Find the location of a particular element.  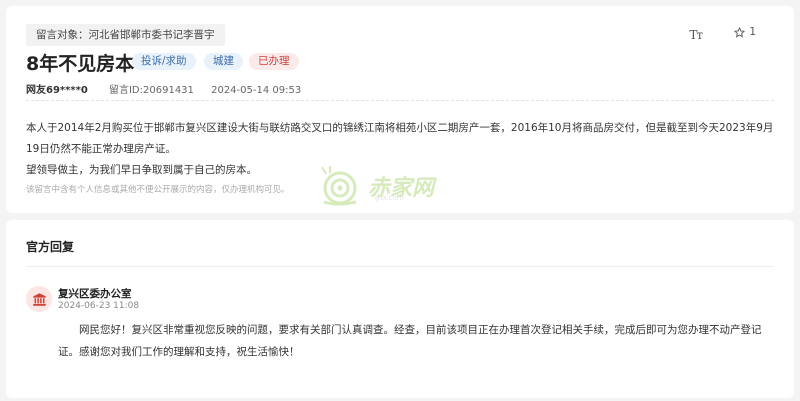

text-size-icon: Tт is located at coordinates (696, 35).